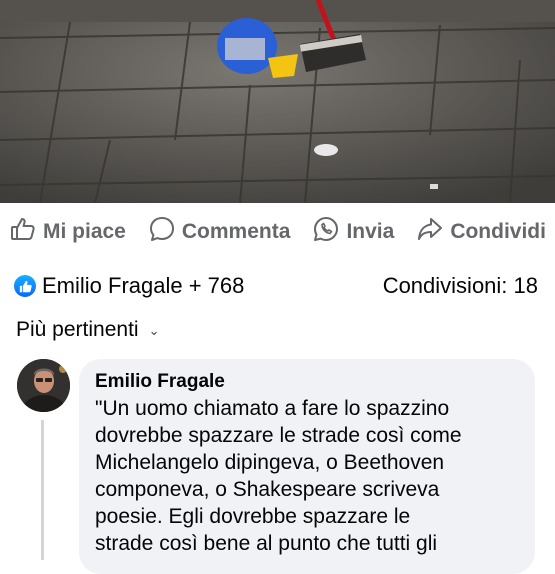 Image resolution: width=555 pixels, height=574 pixels. I want to click on post-action-bar: Mi piace Commenta Invia Condividi, so click(277, 231).